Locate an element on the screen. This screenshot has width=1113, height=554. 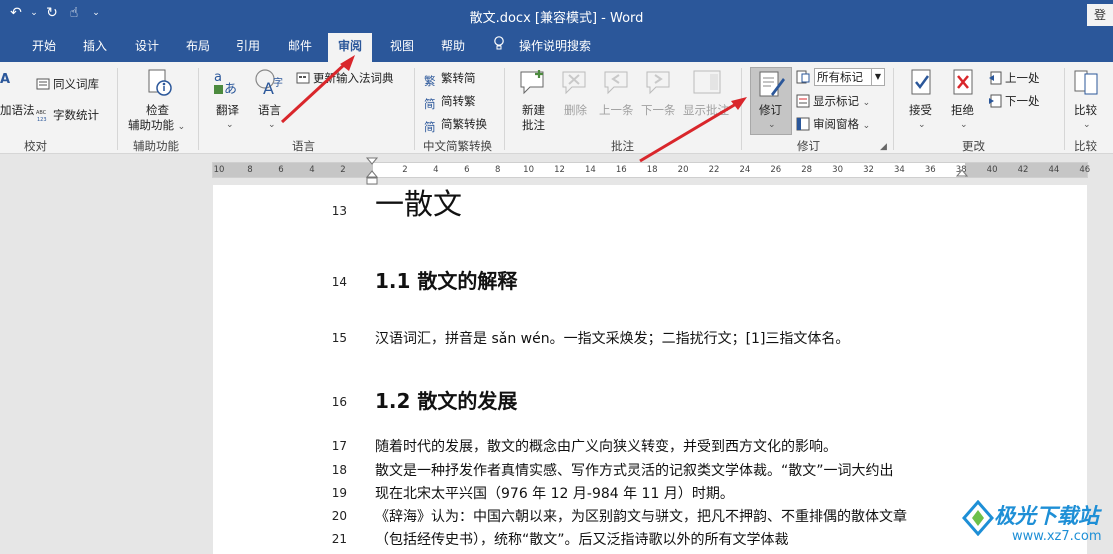
document-line: 16 1.2 散文的发展 is located at coordinates (650, 394).